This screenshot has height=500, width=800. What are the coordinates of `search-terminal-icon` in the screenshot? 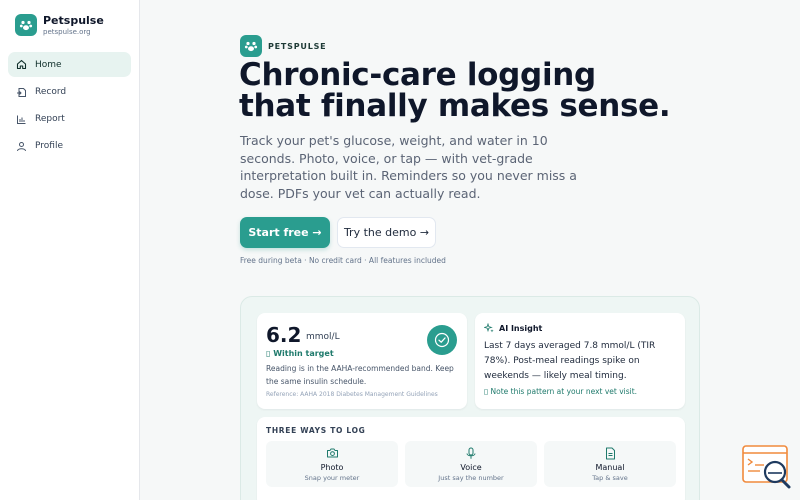 It's located at (766, 467).